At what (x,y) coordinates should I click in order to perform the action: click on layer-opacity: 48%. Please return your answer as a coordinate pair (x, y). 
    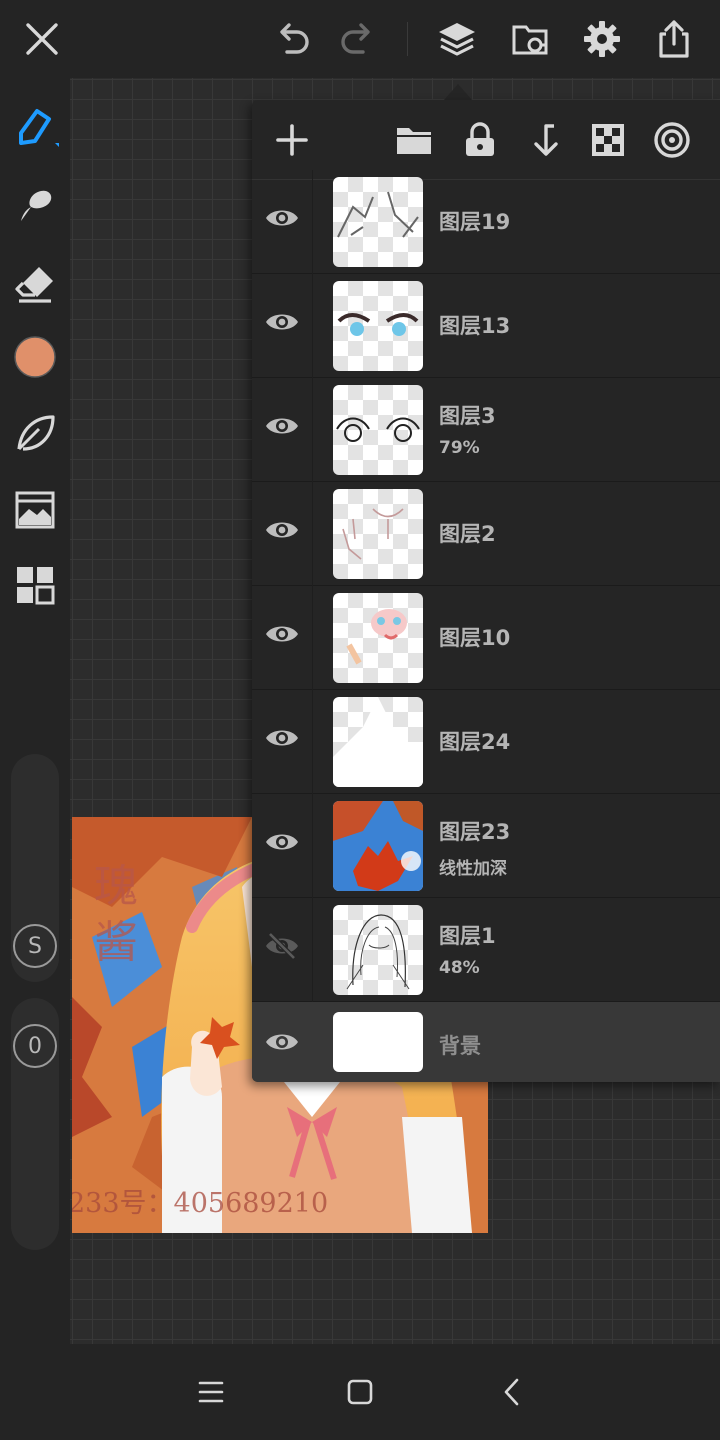
    Looking at the image, I should click on (459, 968).